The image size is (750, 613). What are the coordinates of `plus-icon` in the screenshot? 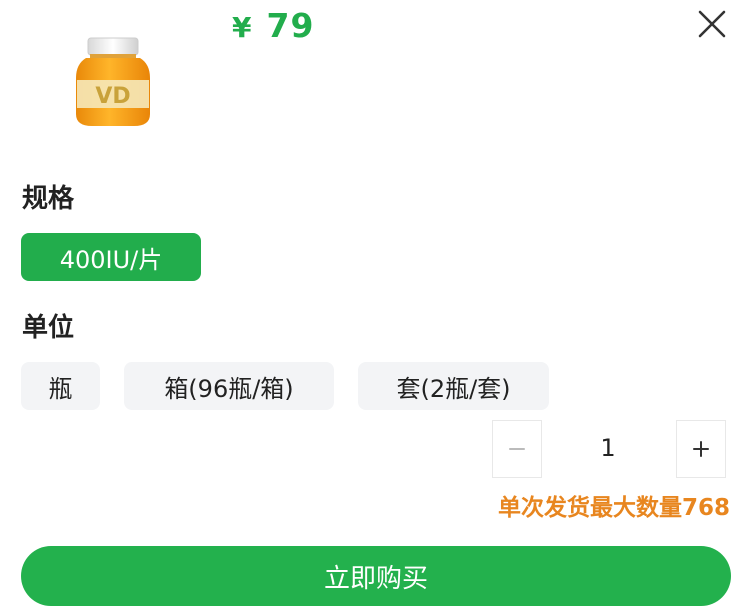 It's located at (701, 449).